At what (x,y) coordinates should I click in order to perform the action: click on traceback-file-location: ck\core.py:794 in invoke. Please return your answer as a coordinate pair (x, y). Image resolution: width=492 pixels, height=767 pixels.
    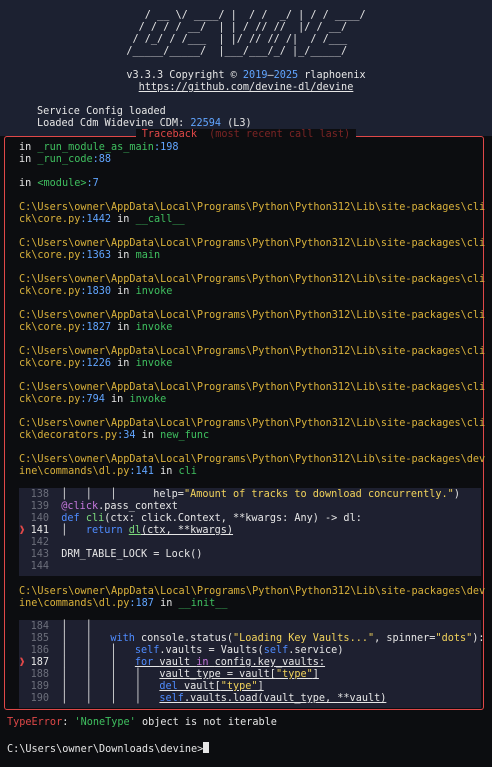
    Looking at the image, I should click on (93, 399).